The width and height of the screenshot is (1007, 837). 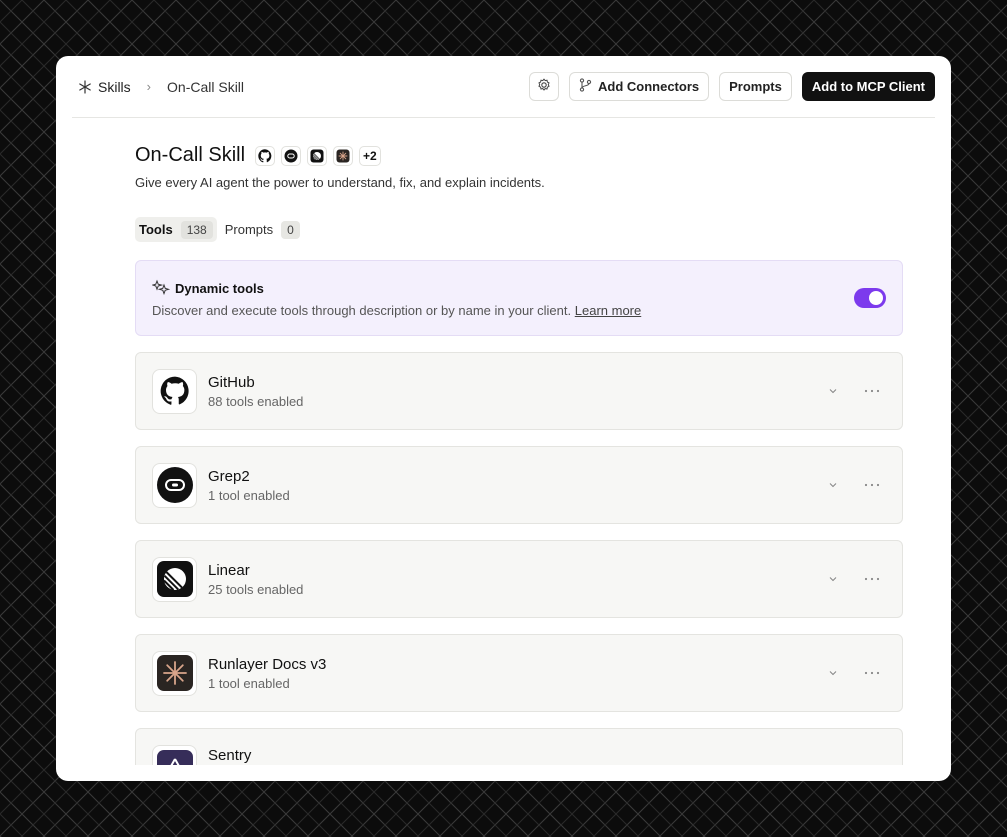 What do you see at coordinates (219, 288) in the screenshot?
I see `dynamic-tools-title: Dynamic tools` at bounding box center [219, 288].